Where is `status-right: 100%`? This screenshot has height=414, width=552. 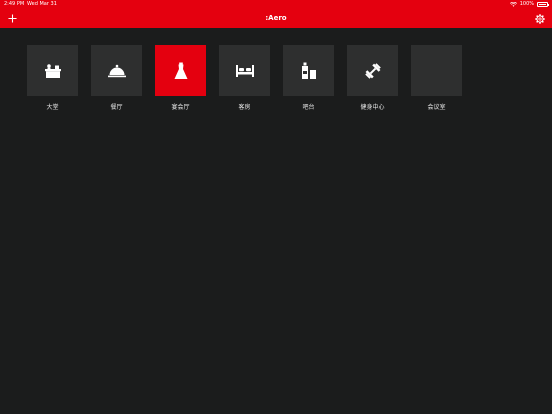 status-right: 100% is located at coordinates (529, 4).